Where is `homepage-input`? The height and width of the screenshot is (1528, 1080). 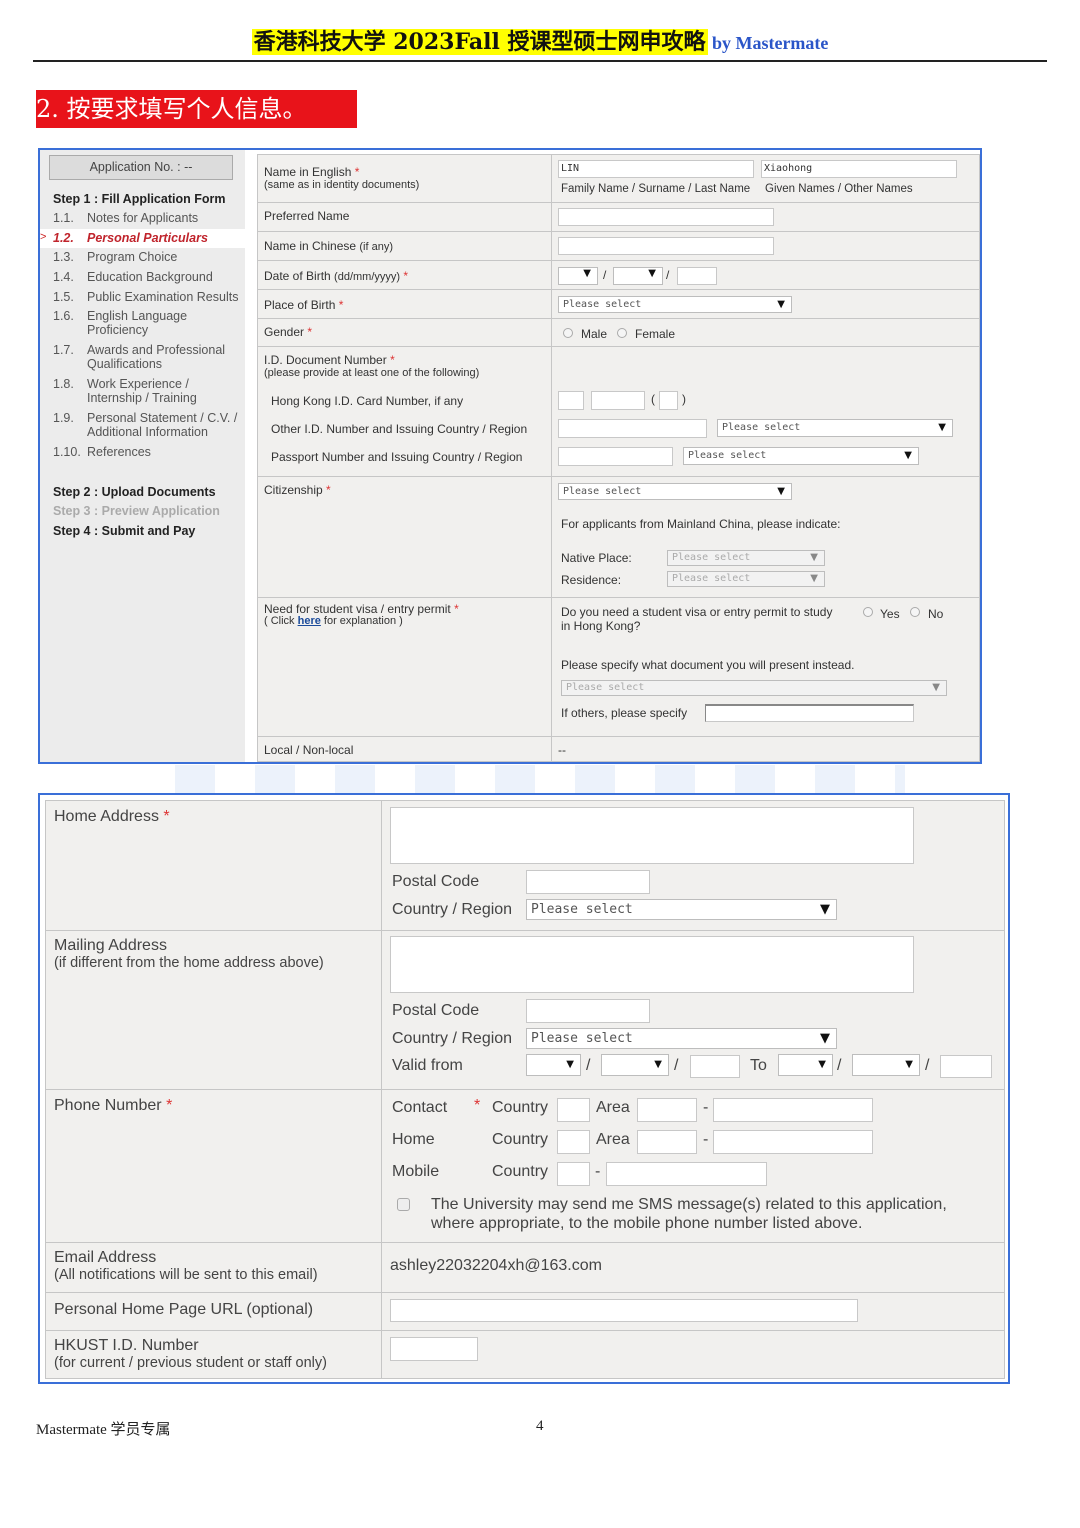 homepage-input is located at coordinates (624, 1310).